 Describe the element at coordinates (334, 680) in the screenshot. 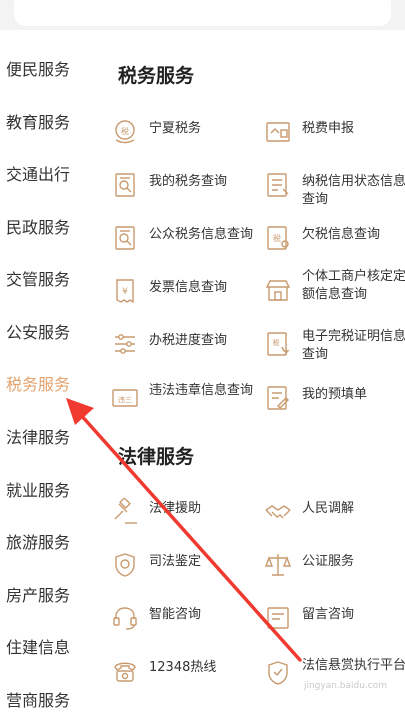

I see `tile-reward-enforcement: 法信悬赏执行平台` at that location.